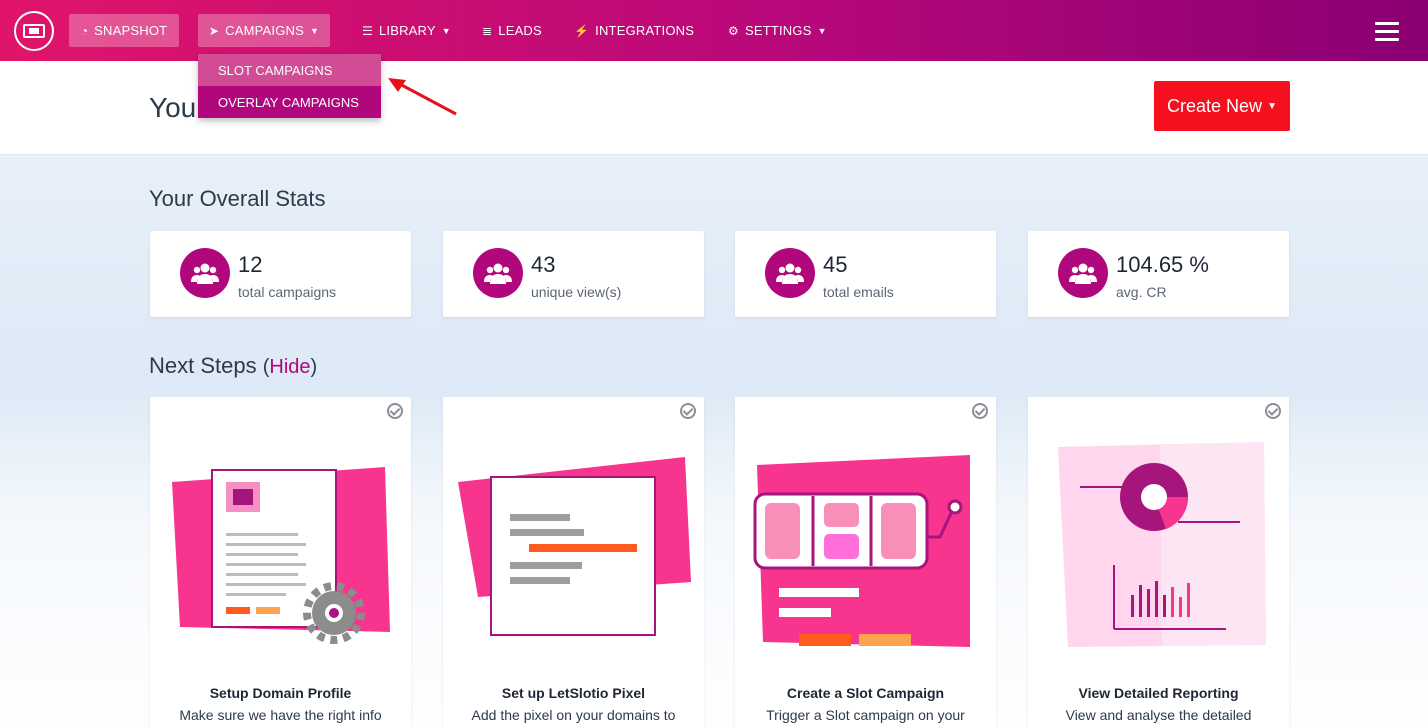 This screenshot has height=728, width=1428. I want to click on step-title: Setup Domain Profile, so click(280, 693).